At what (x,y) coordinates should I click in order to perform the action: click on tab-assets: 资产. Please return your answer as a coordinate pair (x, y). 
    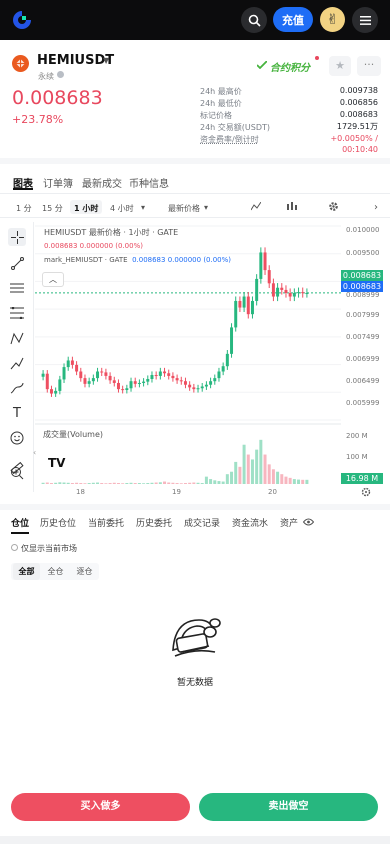
    Looking at the image, I should click on (289, 522).